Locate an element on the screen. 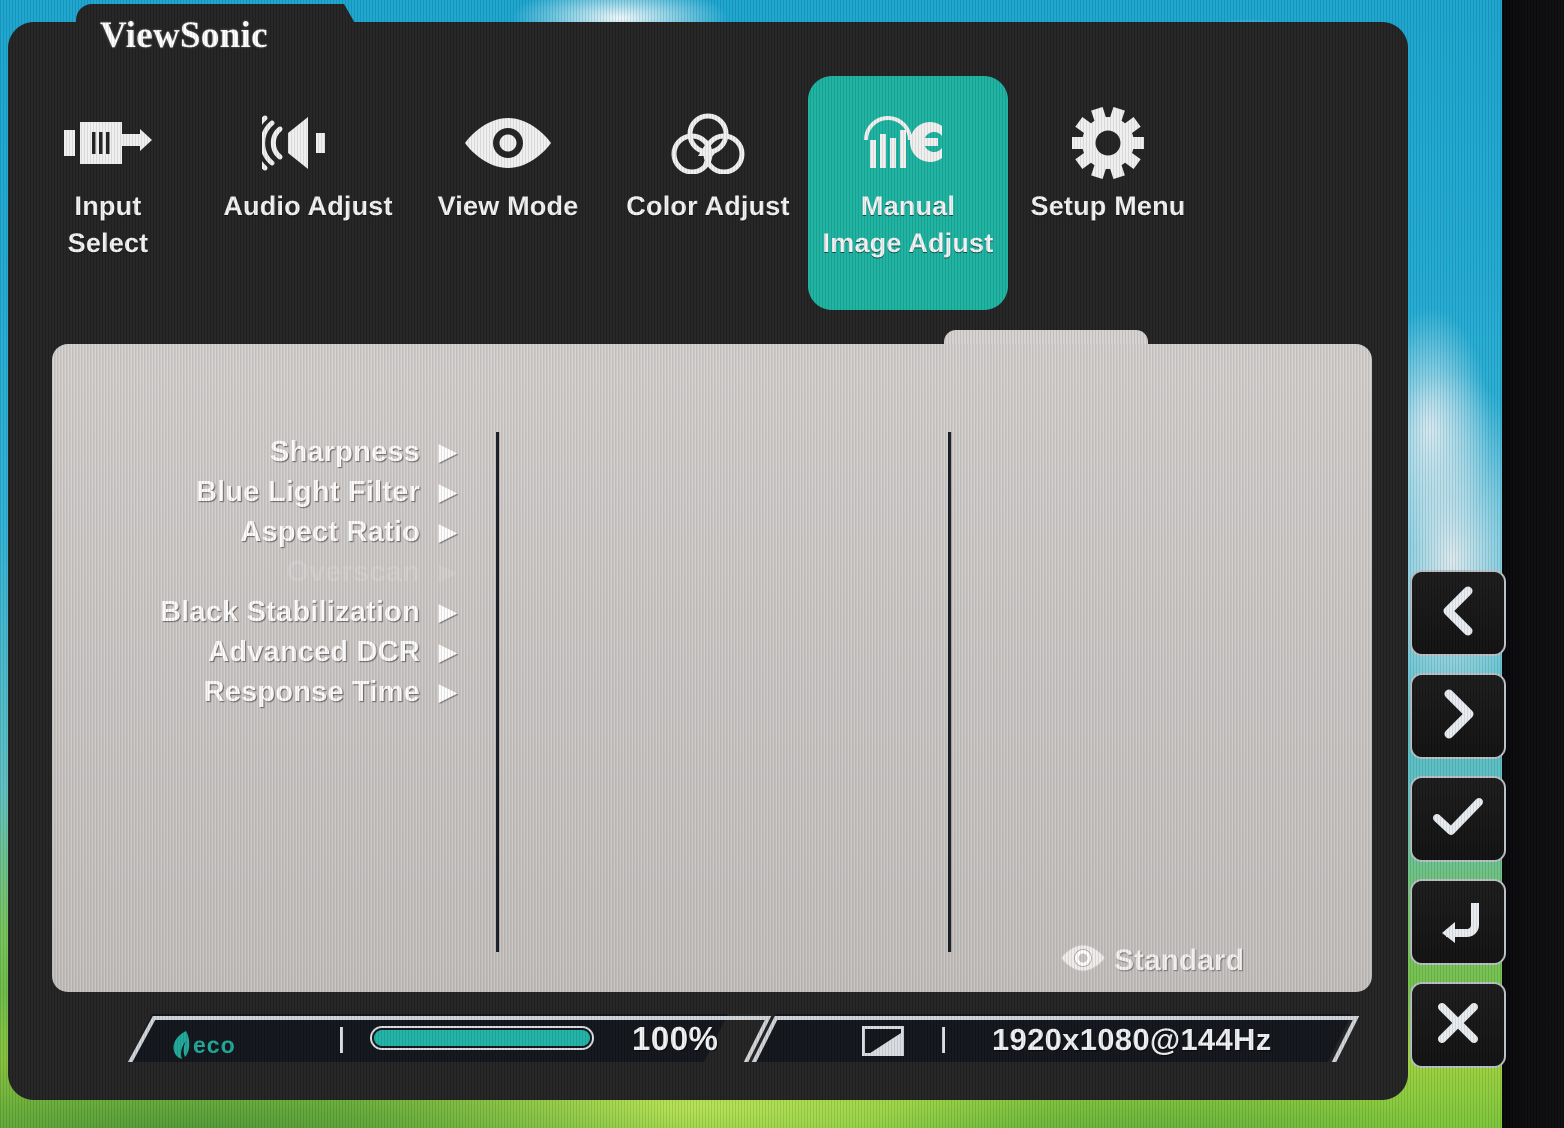 This screenshot has width=1564, height=1128. return-arrow-icon is located at coordinates (1458, 922).